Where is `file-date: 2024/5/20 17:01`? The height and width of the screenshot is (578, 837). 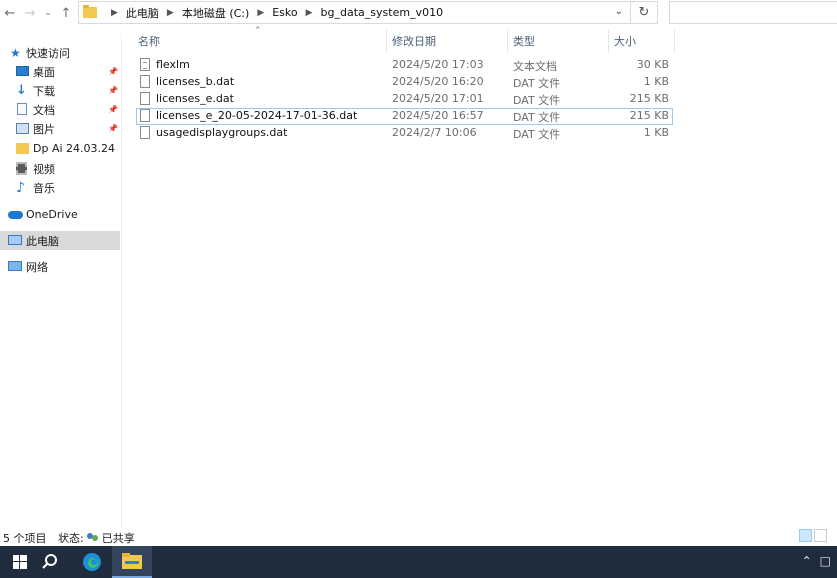
file-date: 2024/5/20 17:01 is located at coordinates (438, 98).